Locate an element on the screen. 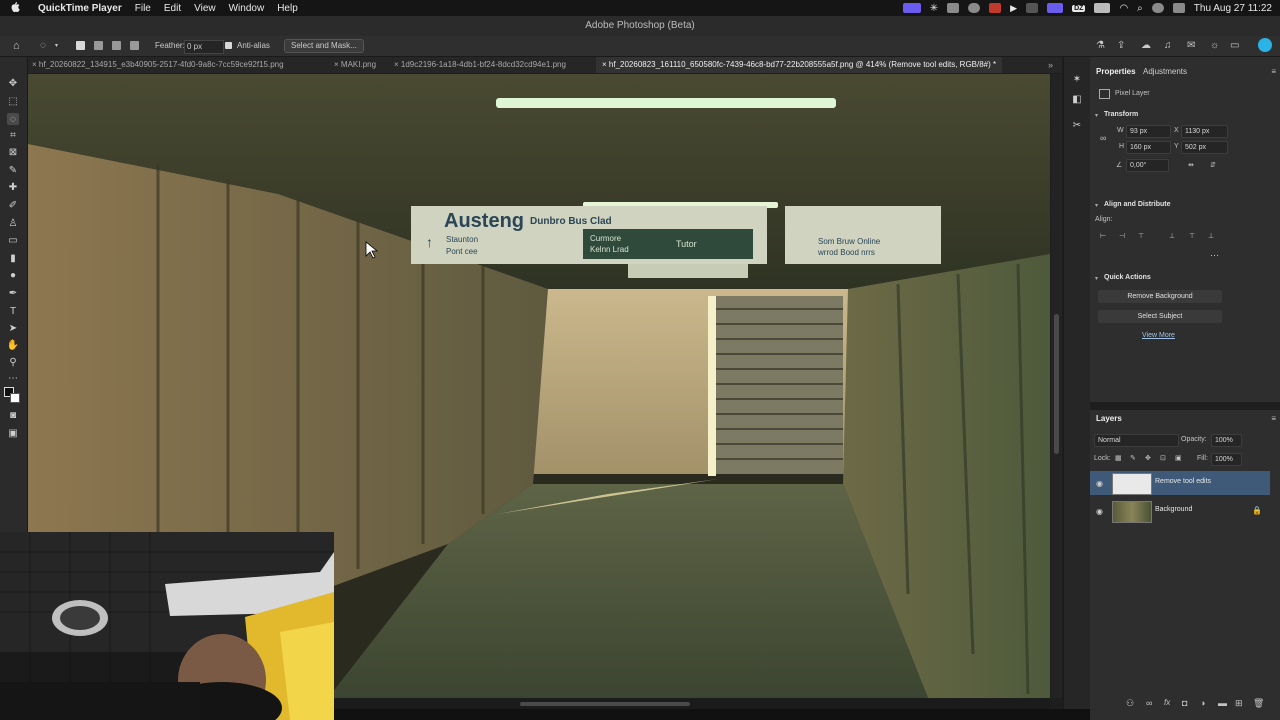 The image size is (1280, 720). feather-input: 0 px is located at coordinates (204, 47).